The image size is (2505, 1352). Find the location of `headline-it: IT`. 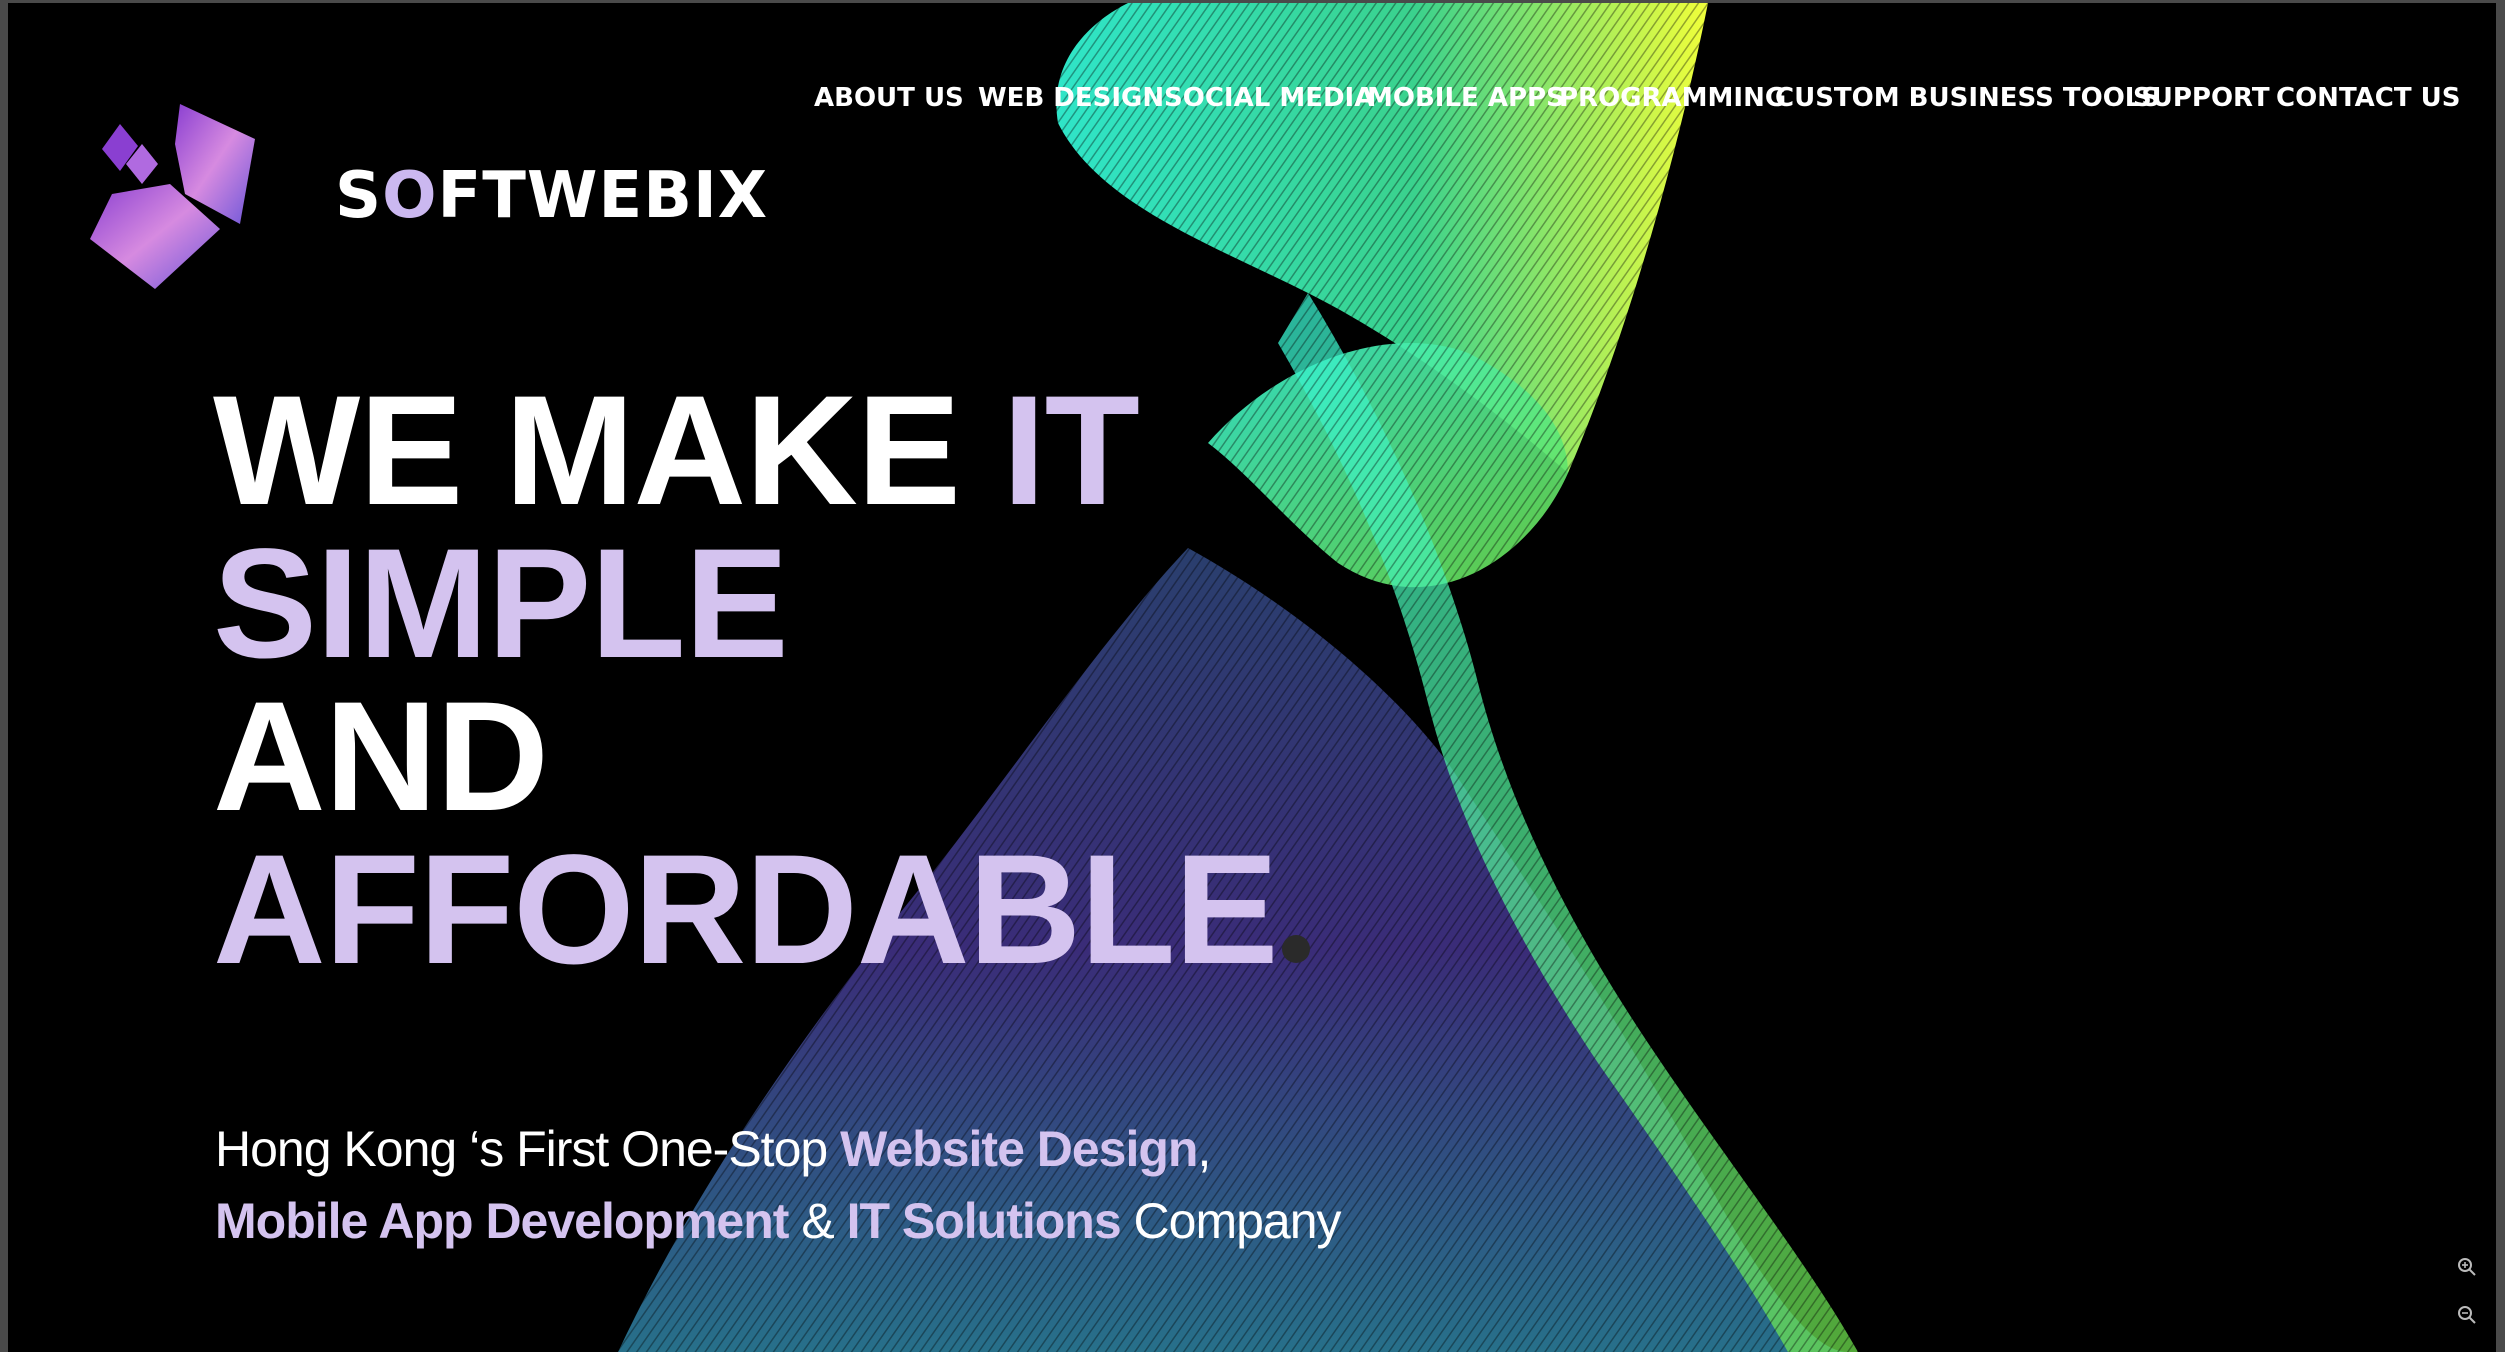

headline-it: IT is located at coordinates (1071, 451).